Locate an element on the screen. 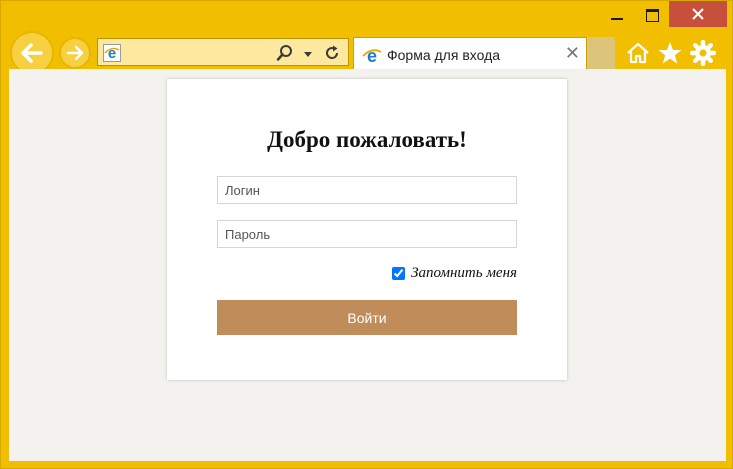  home-icon is located at coordinates (638, 53).